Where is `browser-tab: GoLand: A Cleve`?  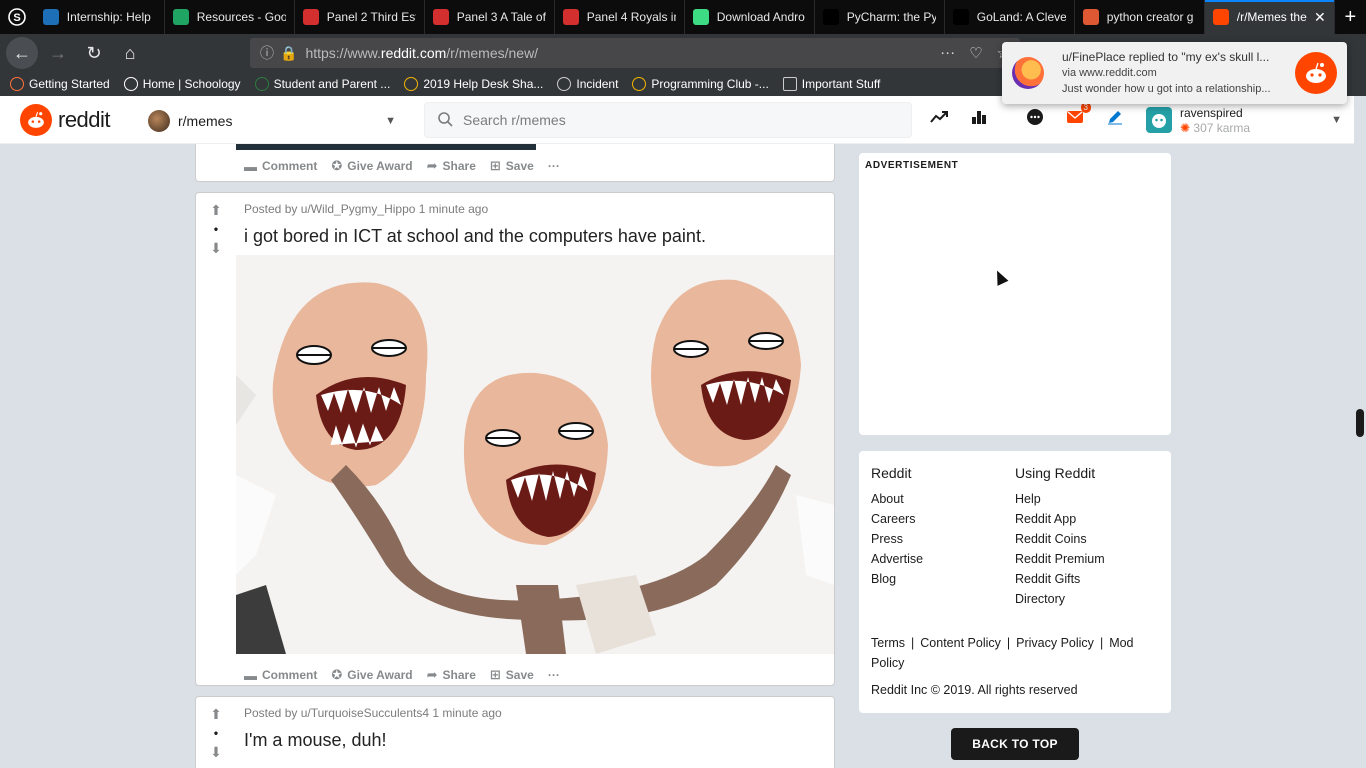 browser-tab: GoLand: A Cleve is located at coordinates (1010, 17).